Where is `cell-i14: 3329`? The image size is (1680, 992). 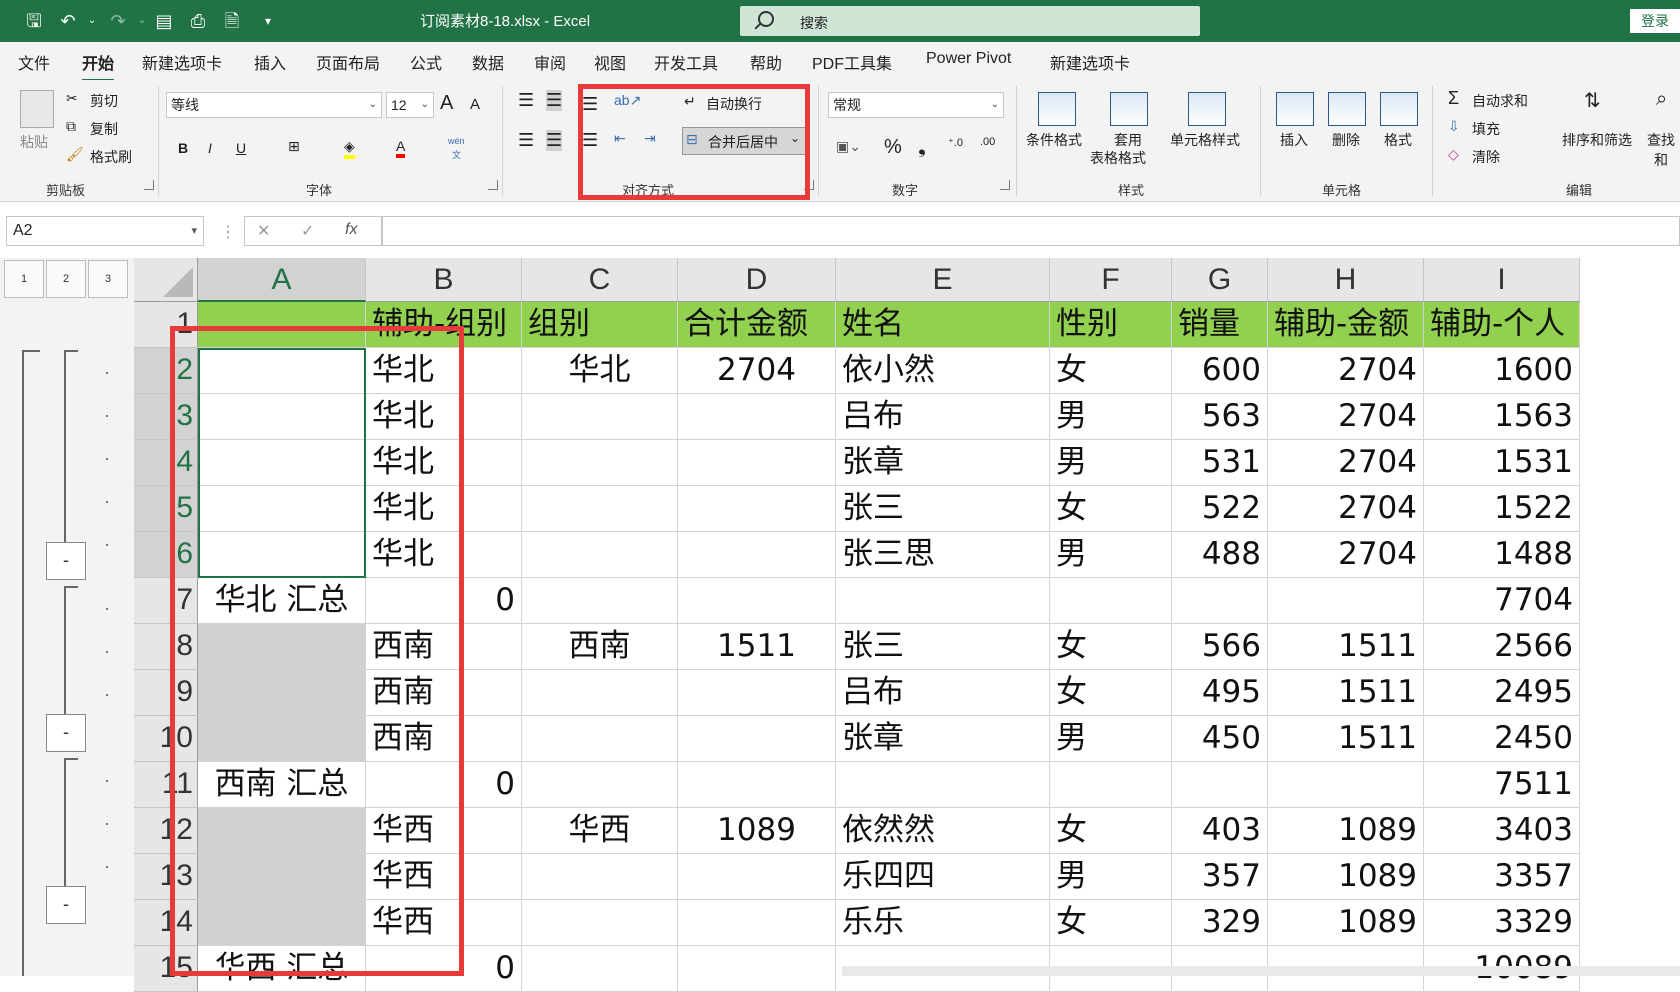 cell-i14: 3329 is located at coordinates (1502, 923).